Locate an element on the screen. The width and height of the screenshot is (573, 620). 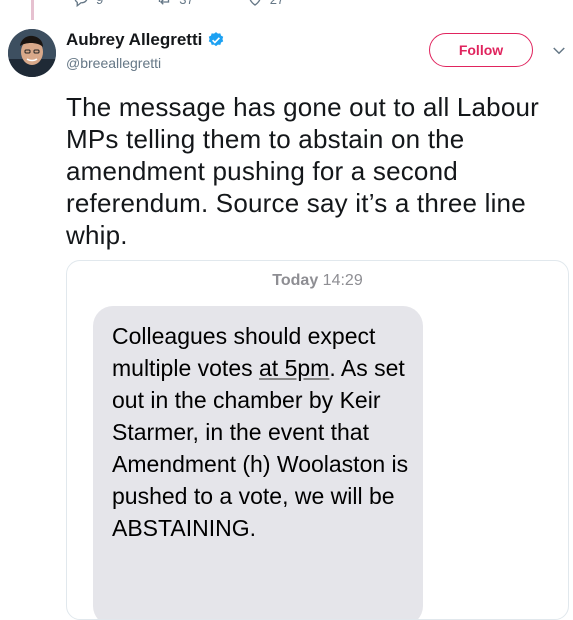
avatar-portrait is located at coordinates (32, 53).